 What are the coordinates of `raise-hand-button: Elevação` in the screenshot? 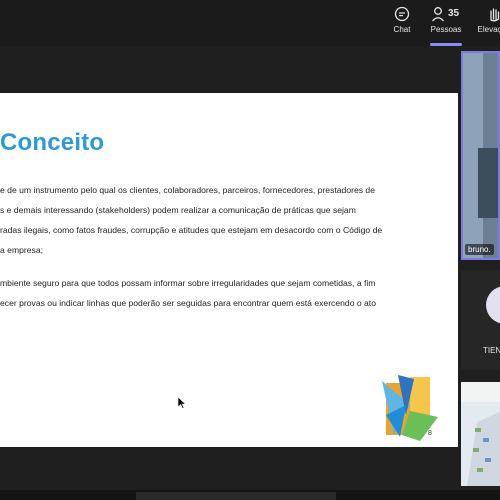 It's located at (487, 20).